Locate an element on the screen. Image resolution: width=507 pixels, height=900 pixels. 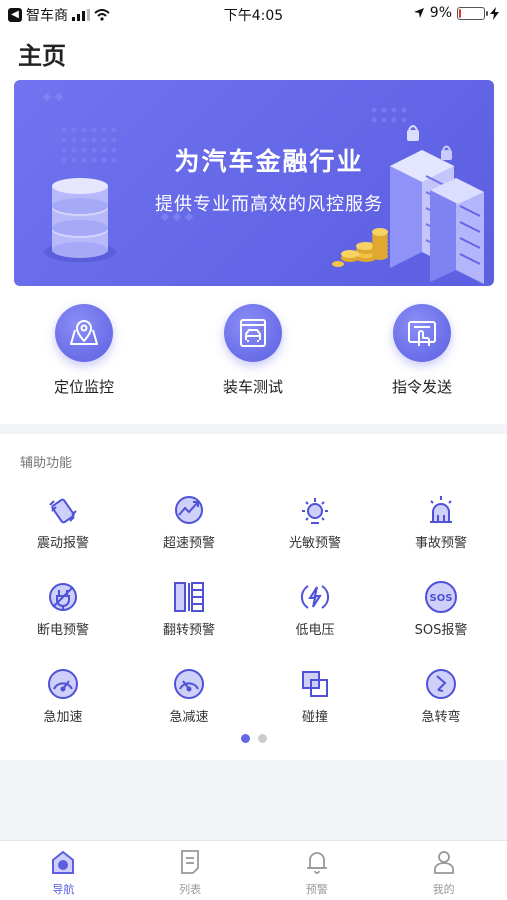
bell-icon is located at coordinates (316, 863).